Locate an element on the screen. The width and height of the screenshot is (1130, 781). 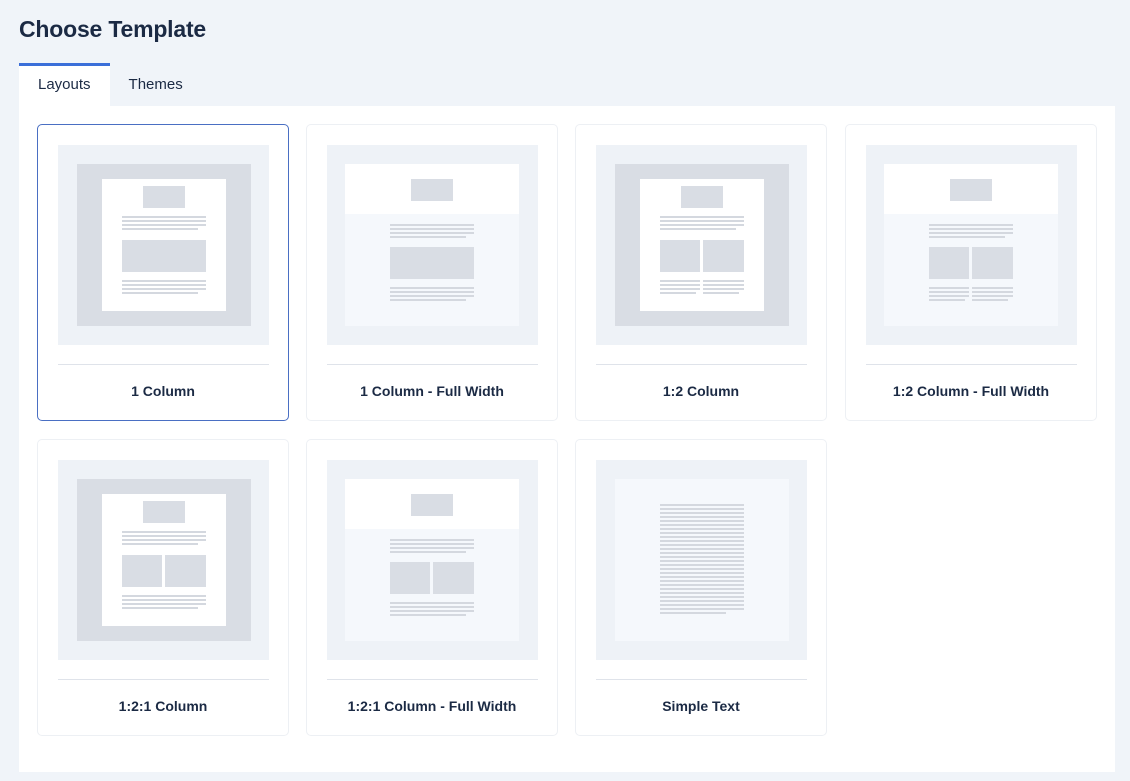
template-card-1-column-full-width: 1 Column - Full Width is located at coordinates (432, 272).